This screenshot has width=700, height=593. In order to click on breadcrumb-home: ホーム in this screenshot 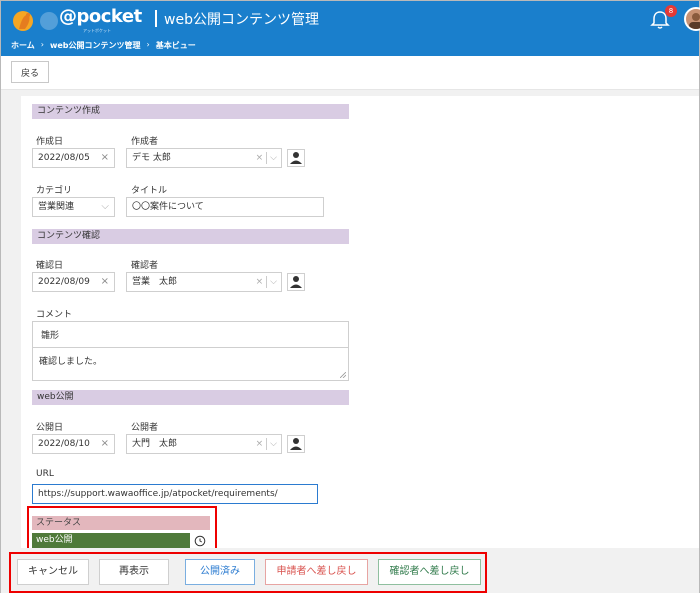, I will do `click(23, 45)`.